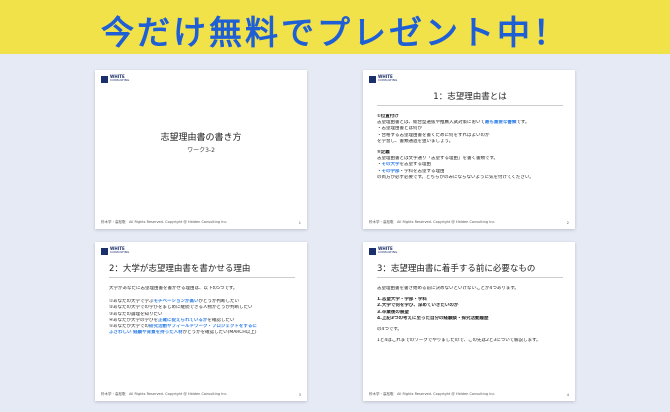  Describe the element at coordinates (567, 223) in the screenshot. I see `slide-page-number: 2` at that location.